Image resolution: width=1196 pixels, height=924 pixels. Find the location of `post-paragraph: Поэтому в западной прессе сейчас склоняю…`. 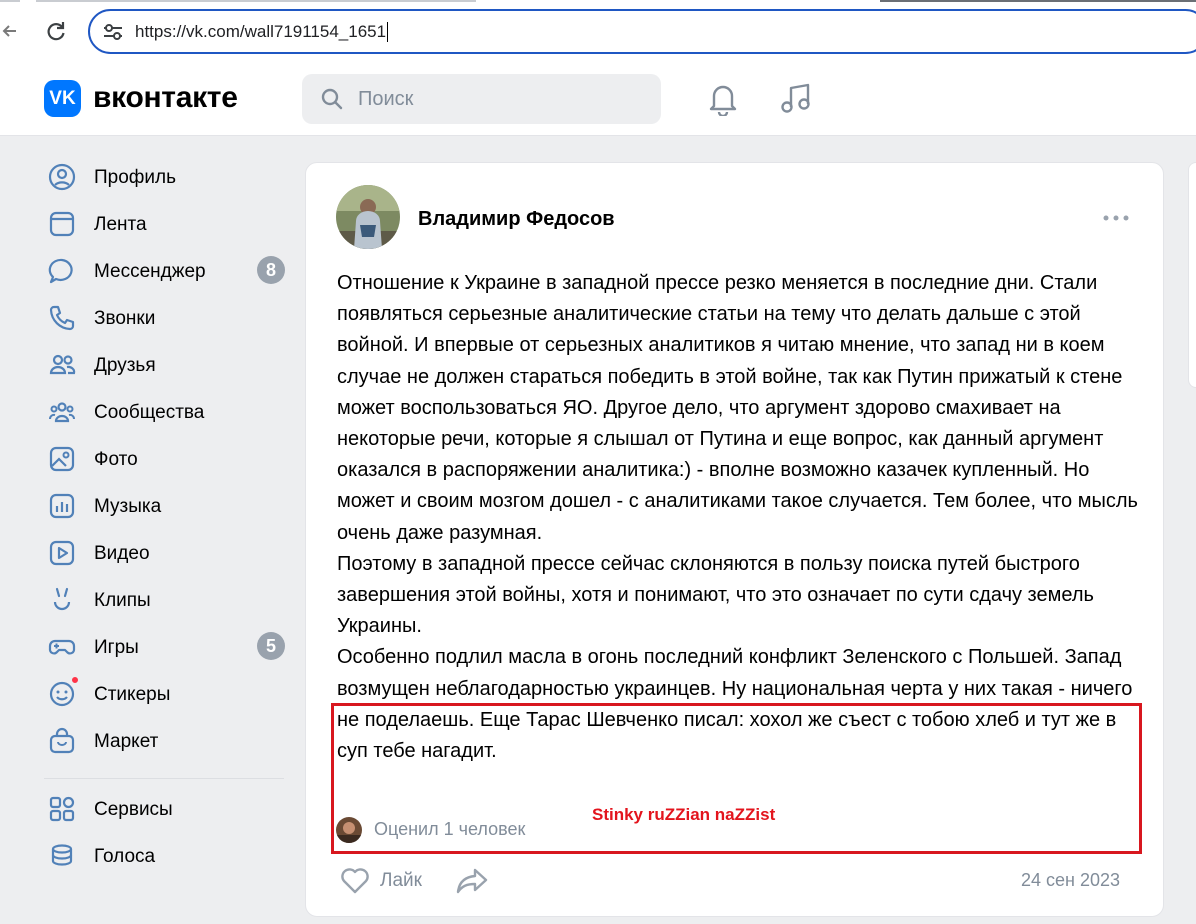

post-paragraph: Поэтому в западной прессе сейчас склоняю… is located at coordinates (715, 595).